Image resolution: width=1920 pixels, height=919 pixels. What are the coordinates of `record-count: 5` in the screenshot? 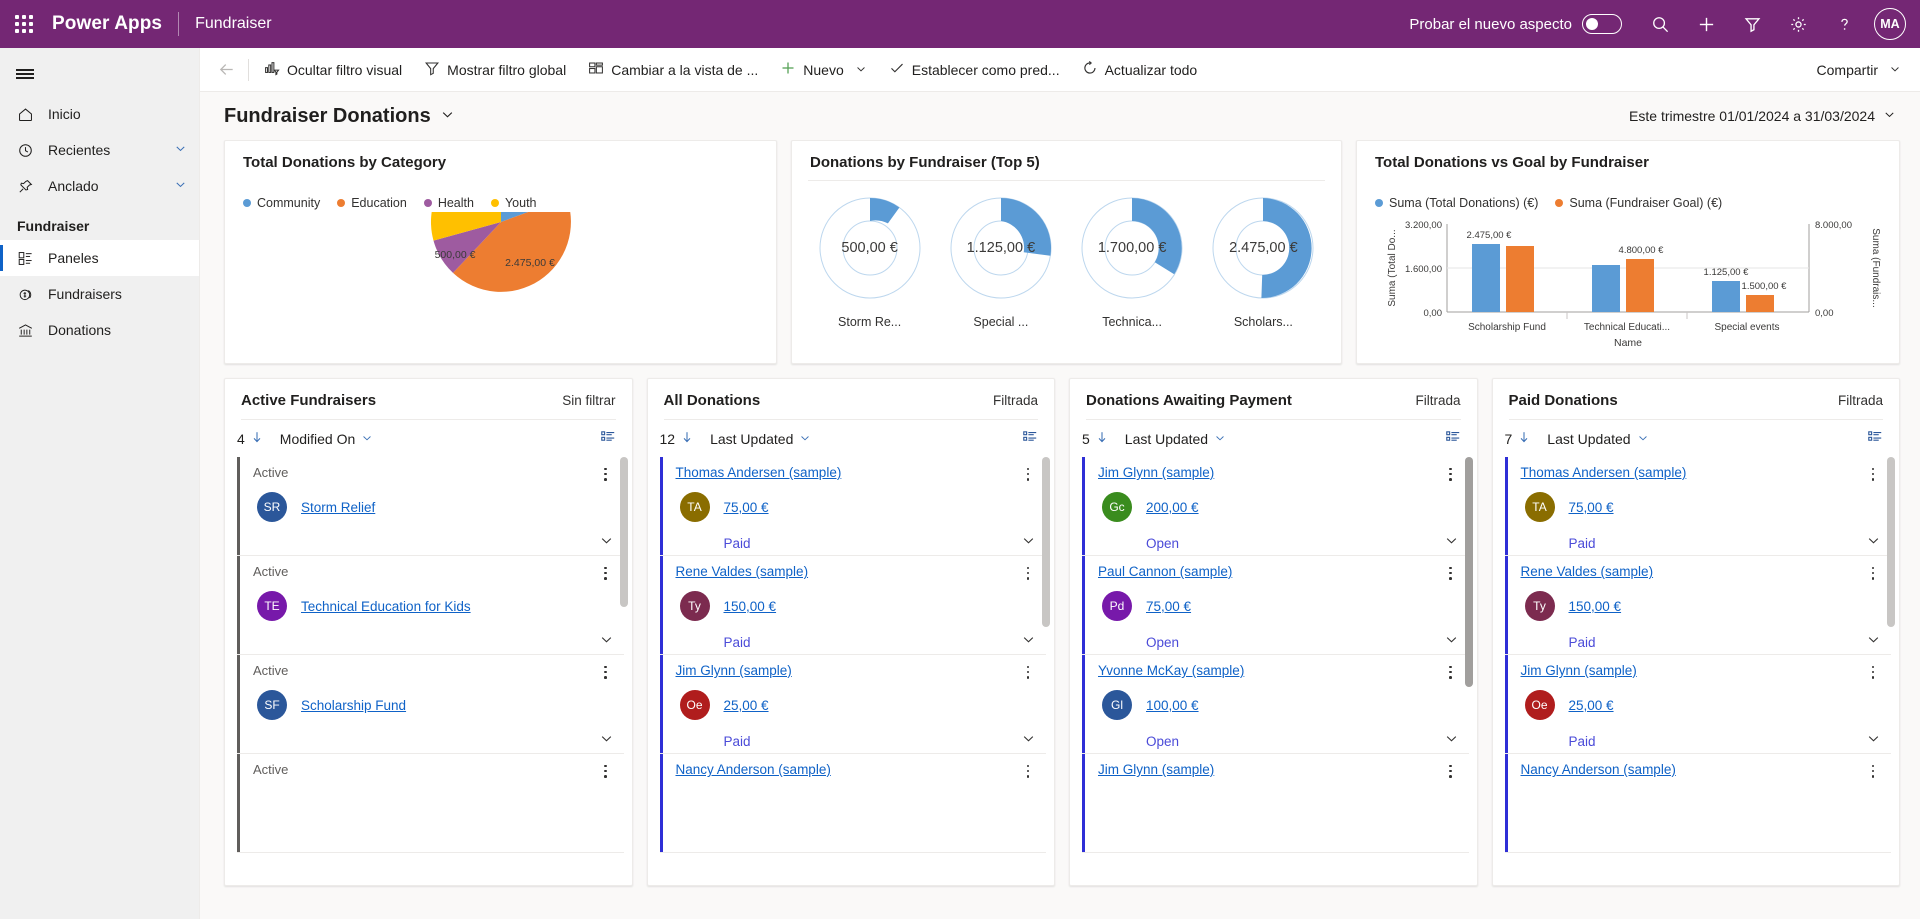 It's located at (1095, 438).